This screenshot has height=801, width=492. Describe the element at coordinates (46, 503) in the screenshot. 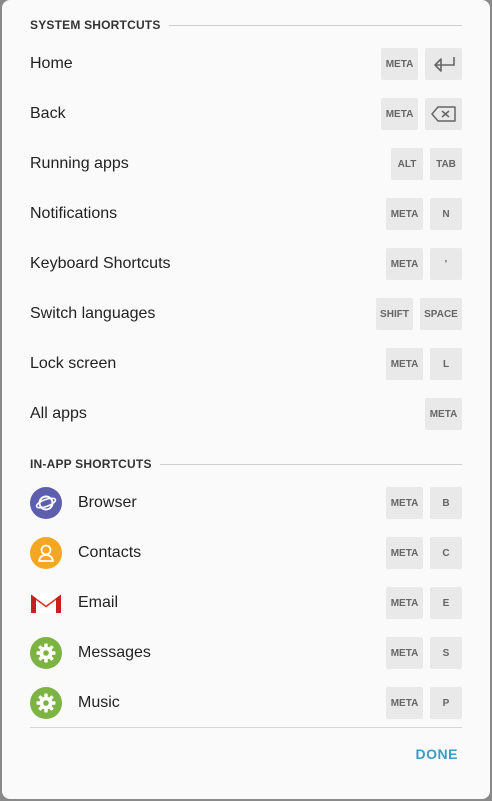

I see `browser-icon` at that location.